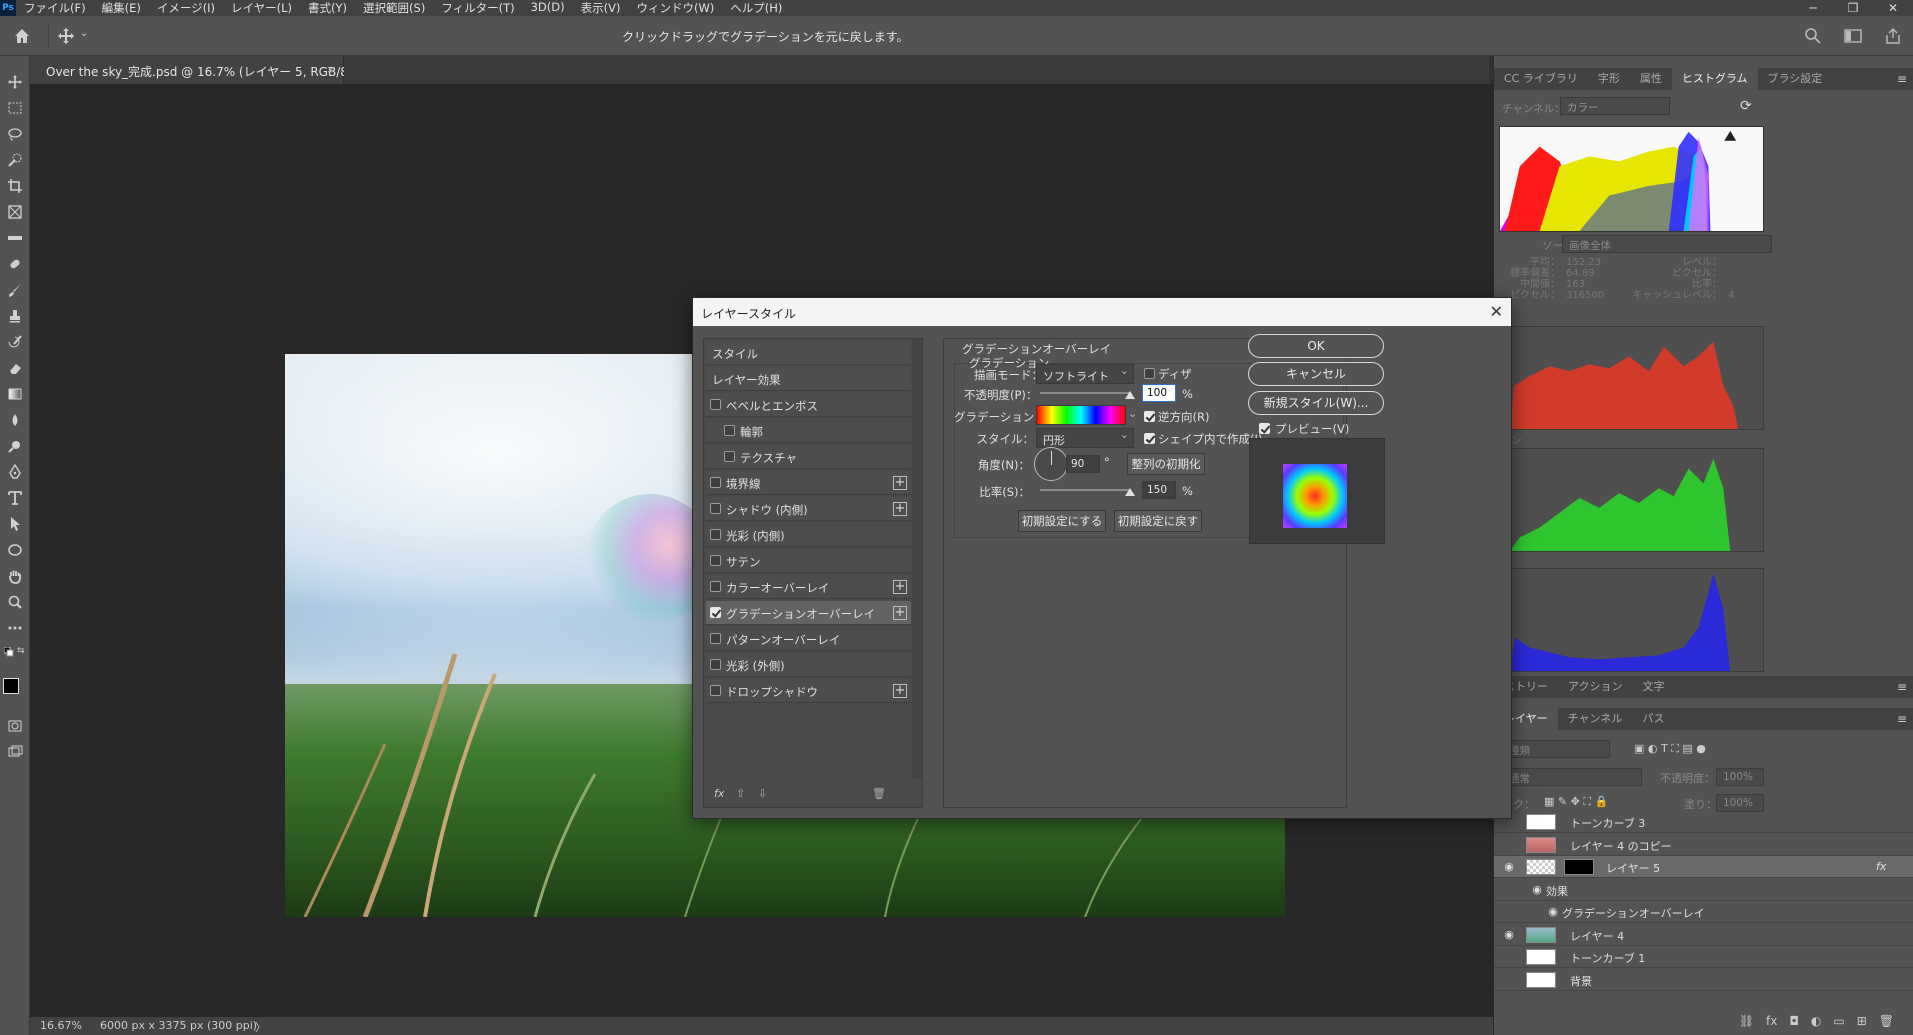  I want to click on quick-mask-icon, so click(15, 726).